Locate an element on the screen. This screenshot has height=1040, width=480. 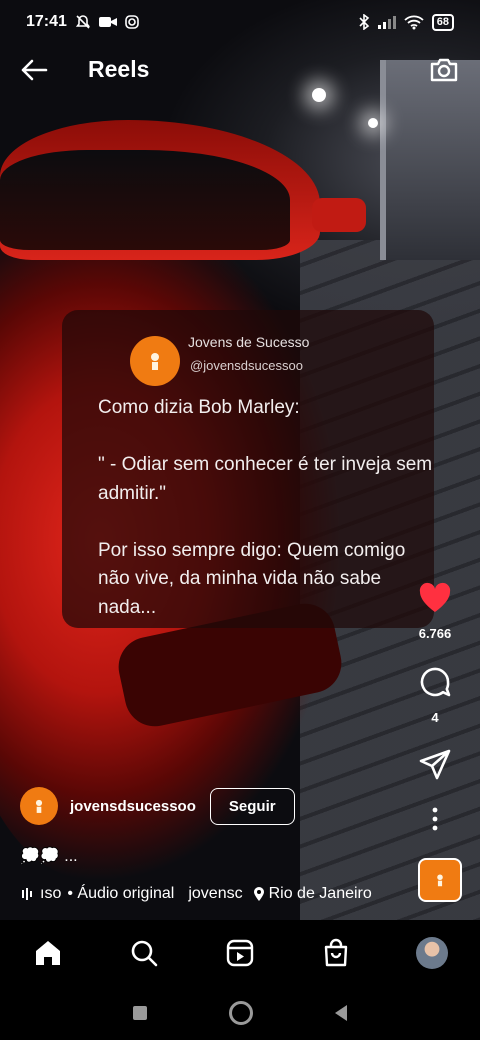
bottom-nav is located at coordinates (240, 953).